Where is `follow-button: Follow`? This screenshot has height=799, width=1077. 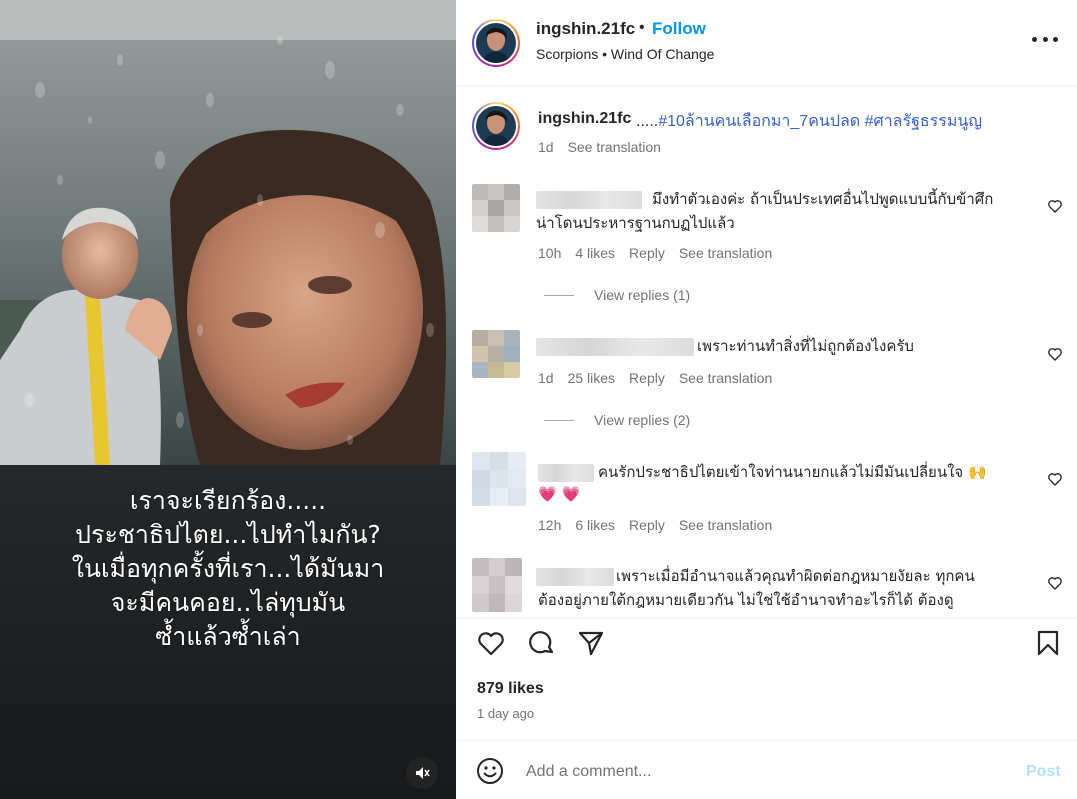
follow-button: Follow is located at coordinates (679, 29).